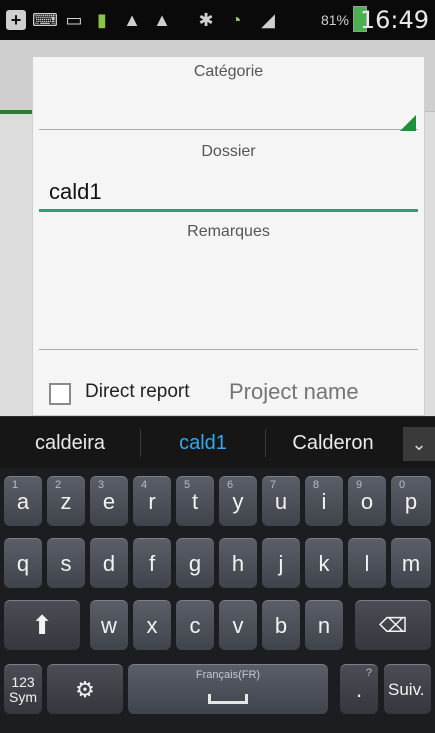  Describe the element at coordinates (102, 19) in the screenshot. I see `battery-saver-icon: ▮` at that location.